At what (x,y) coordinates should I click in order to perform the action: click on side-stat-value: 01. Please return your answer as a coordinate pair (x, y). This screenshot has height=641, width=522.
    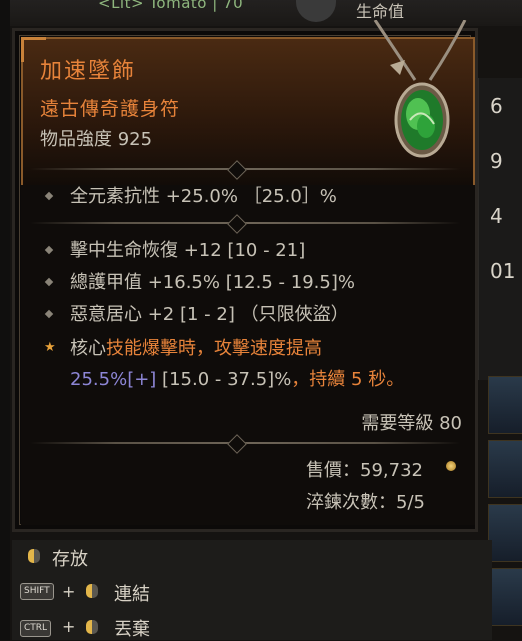
    Looking at the image, I should click on (503, 271).